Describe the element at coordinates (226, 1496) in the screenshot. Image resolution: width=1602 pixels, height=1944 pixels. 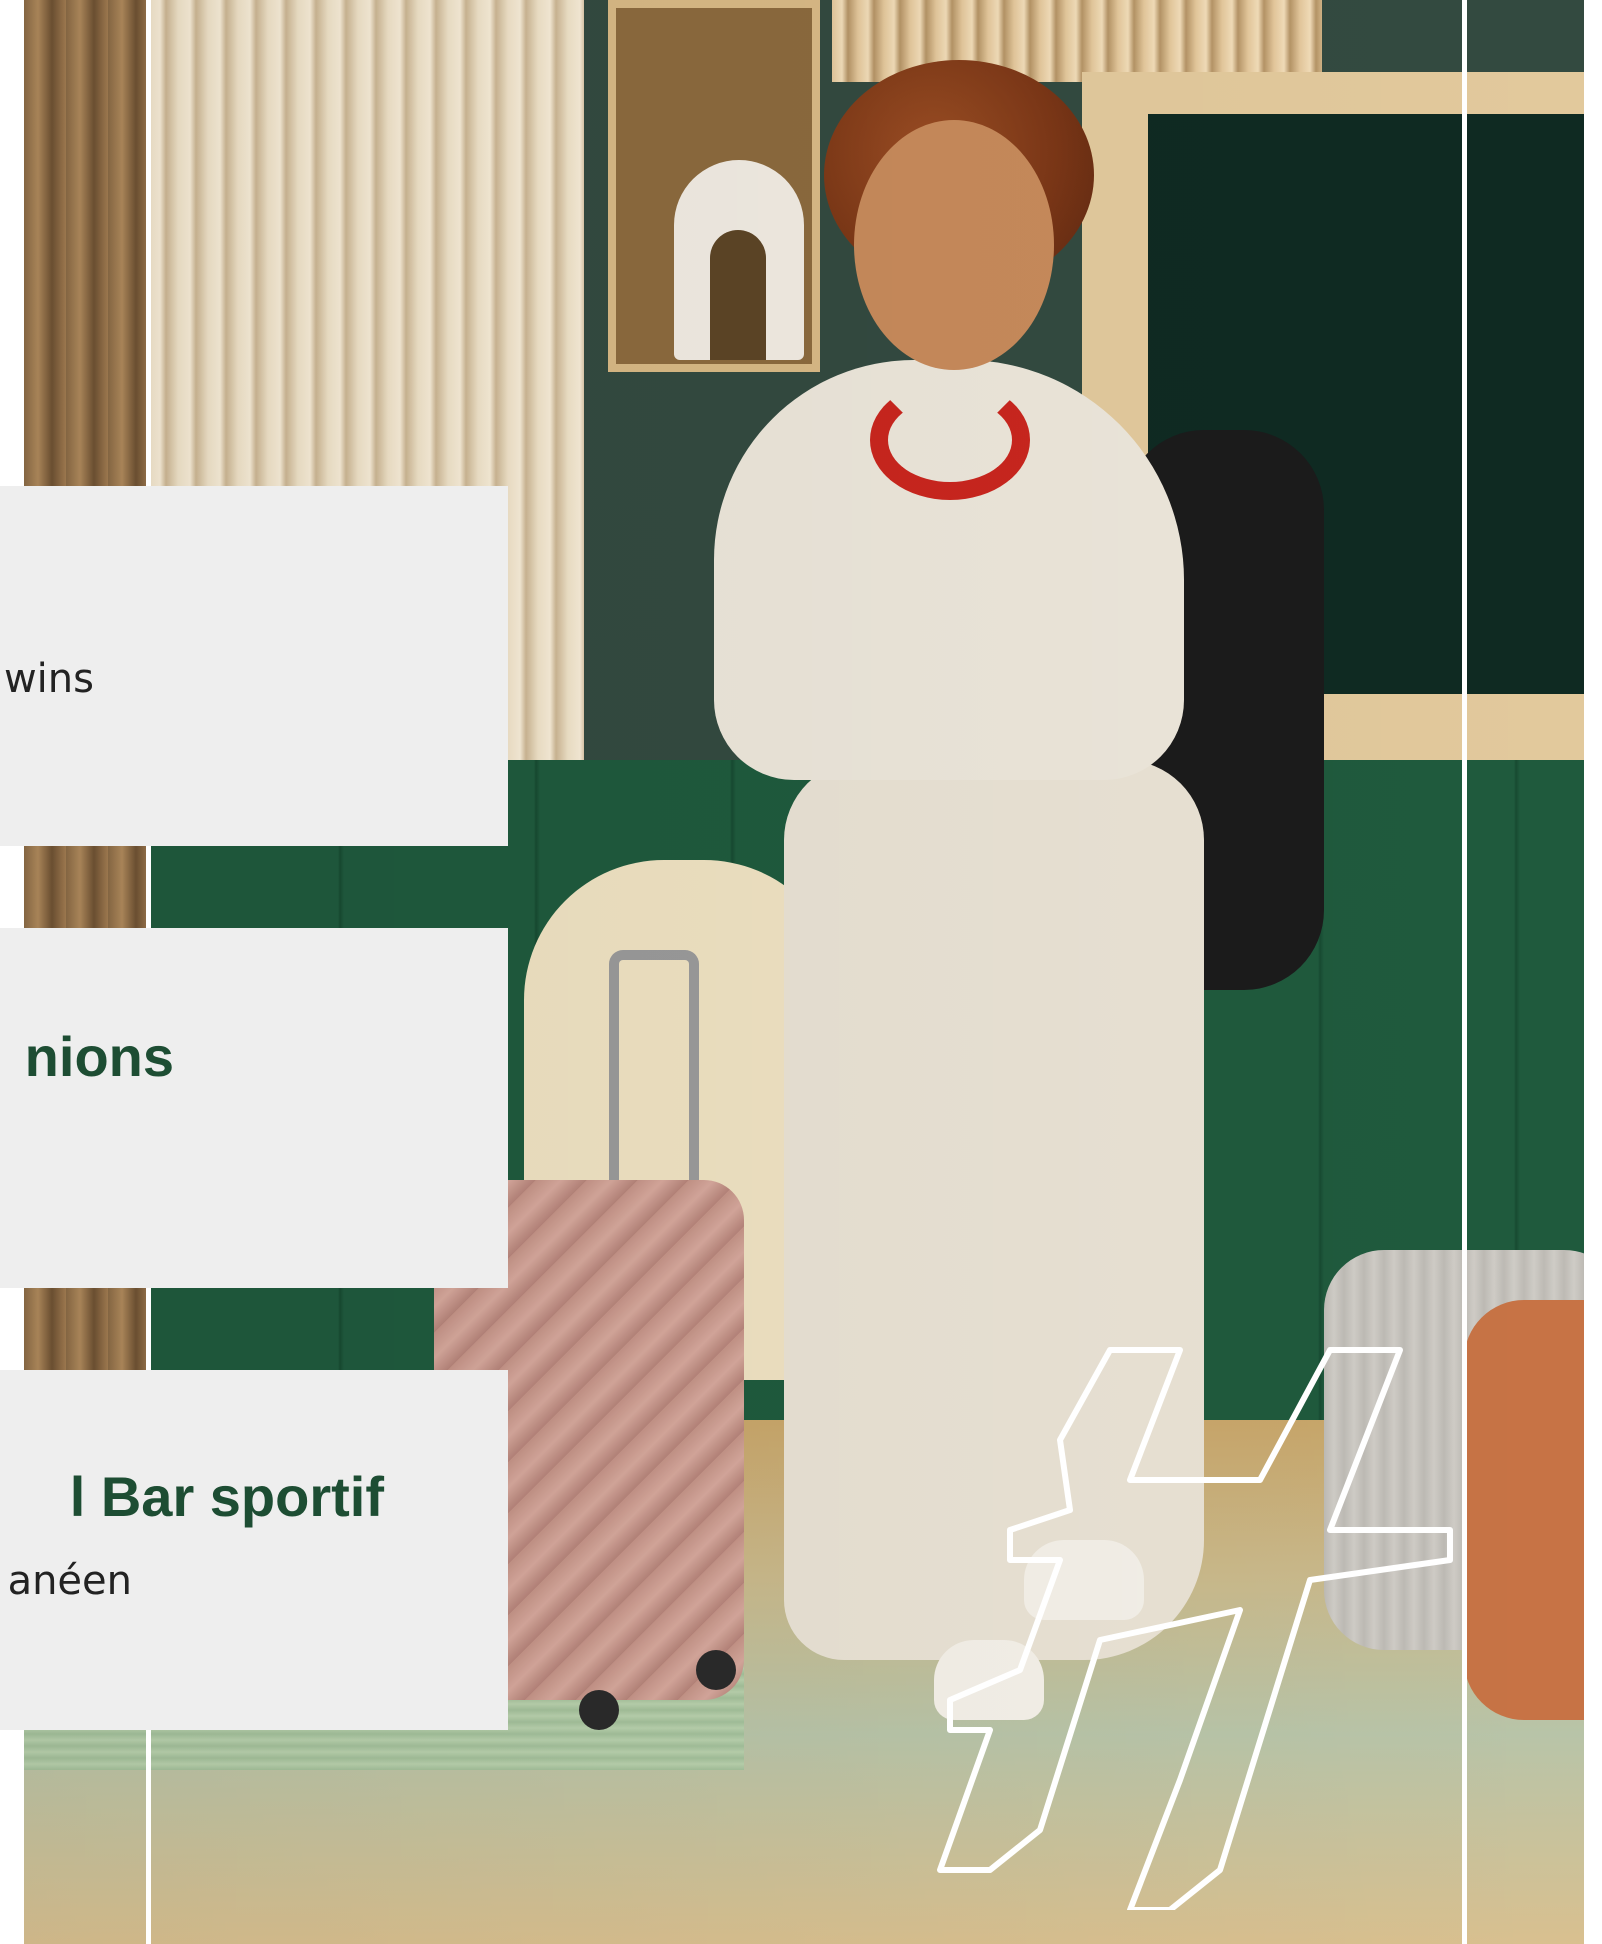
I see `card-title: l Bar sportif` at that location.